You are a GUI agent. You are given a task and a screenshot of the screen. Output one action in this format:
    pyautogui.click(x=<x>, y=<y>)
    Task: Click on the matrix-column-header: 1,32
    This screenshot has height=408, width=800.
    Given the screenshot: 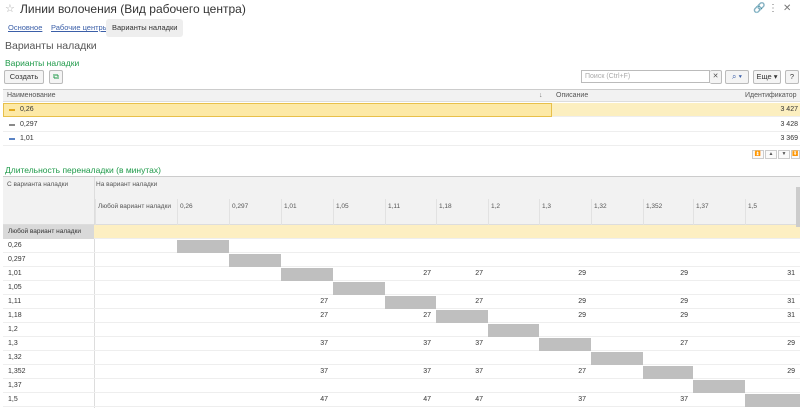 What is the action you would take?
    pyautogui.click(x=600, y=206)
    